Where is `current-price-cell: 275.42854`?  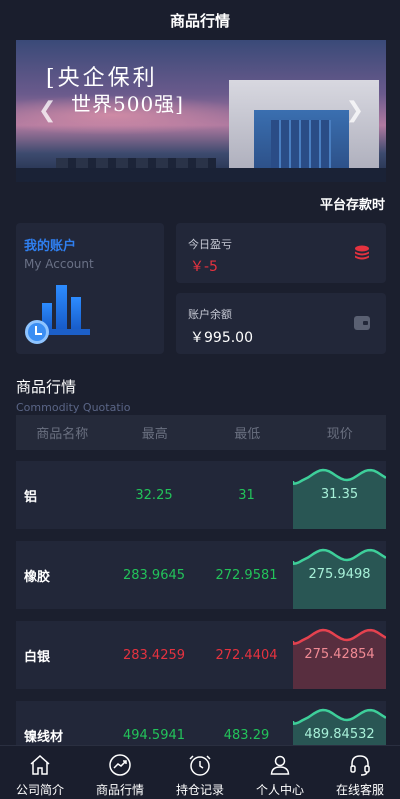 current-price-cell: 275.42854 is located at coordinates (339, 655).